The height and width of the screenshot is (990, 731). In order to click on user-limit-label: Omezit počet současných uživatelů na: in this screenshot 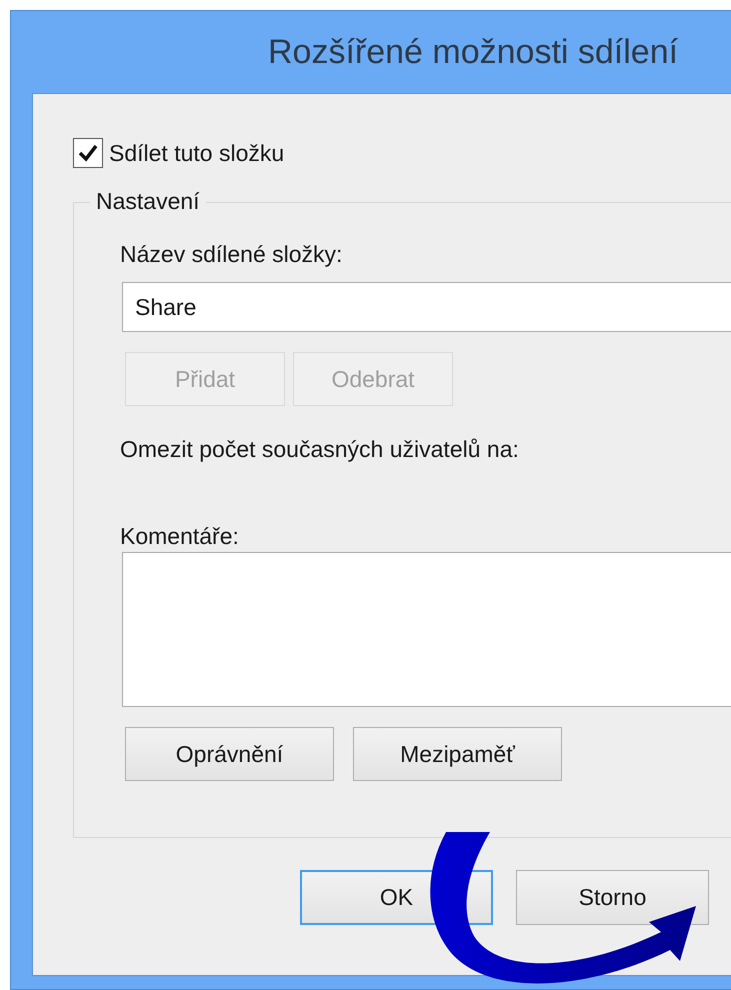, I will do `click(319, 449)`.